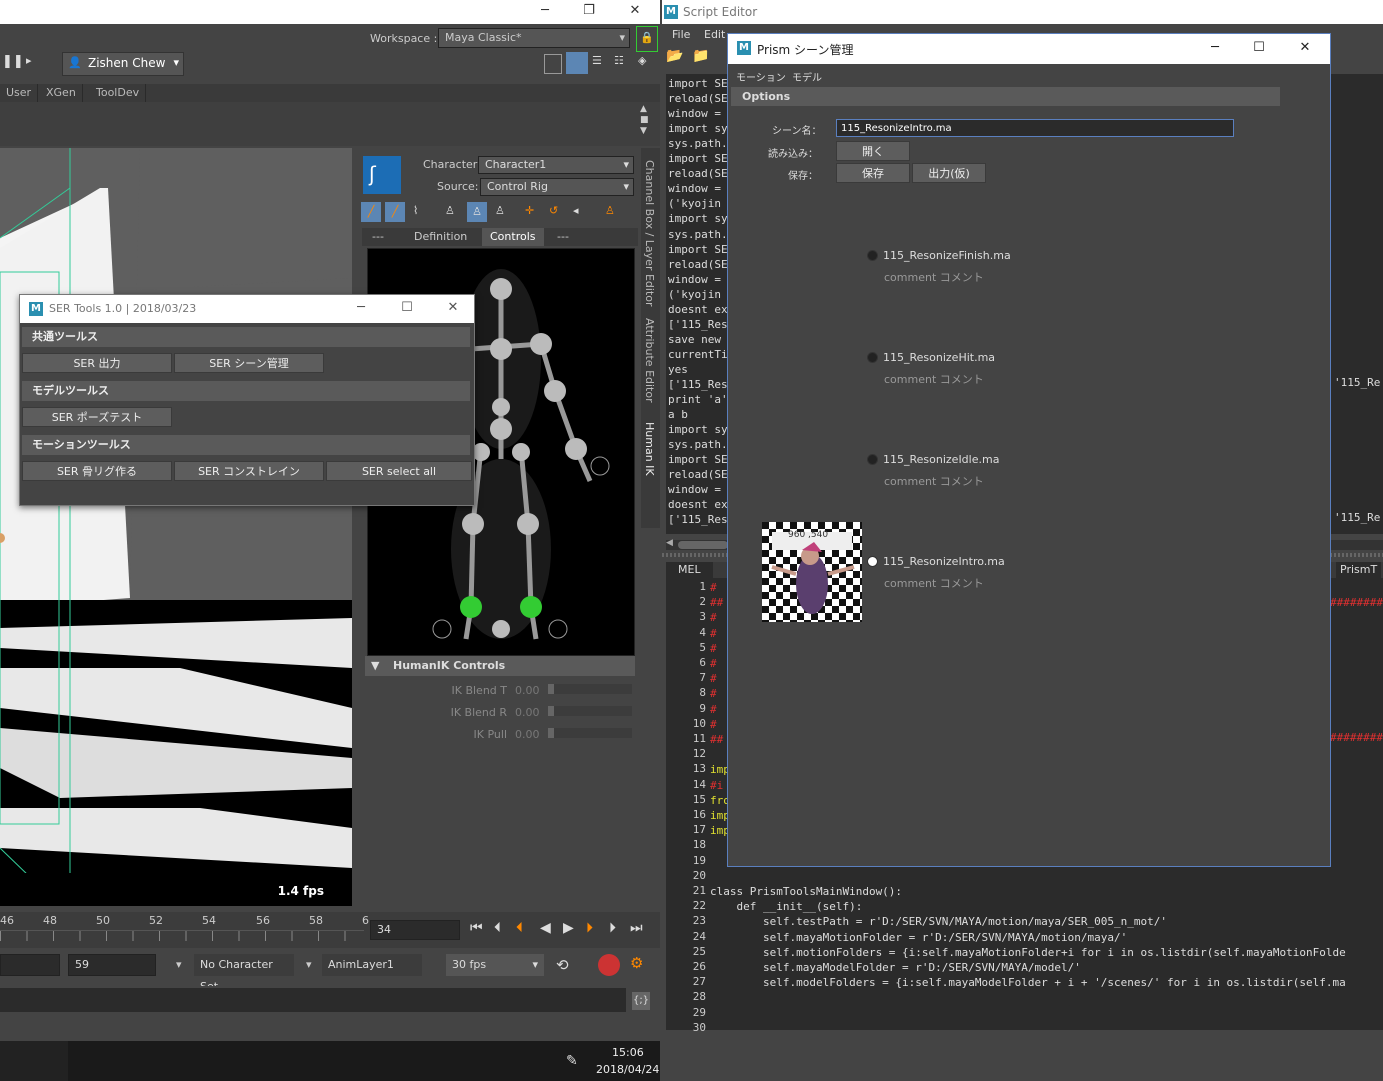  Describe the element at coordinates (589, 12) in the screenshot. I see `restore-icon: ❐` at that location.